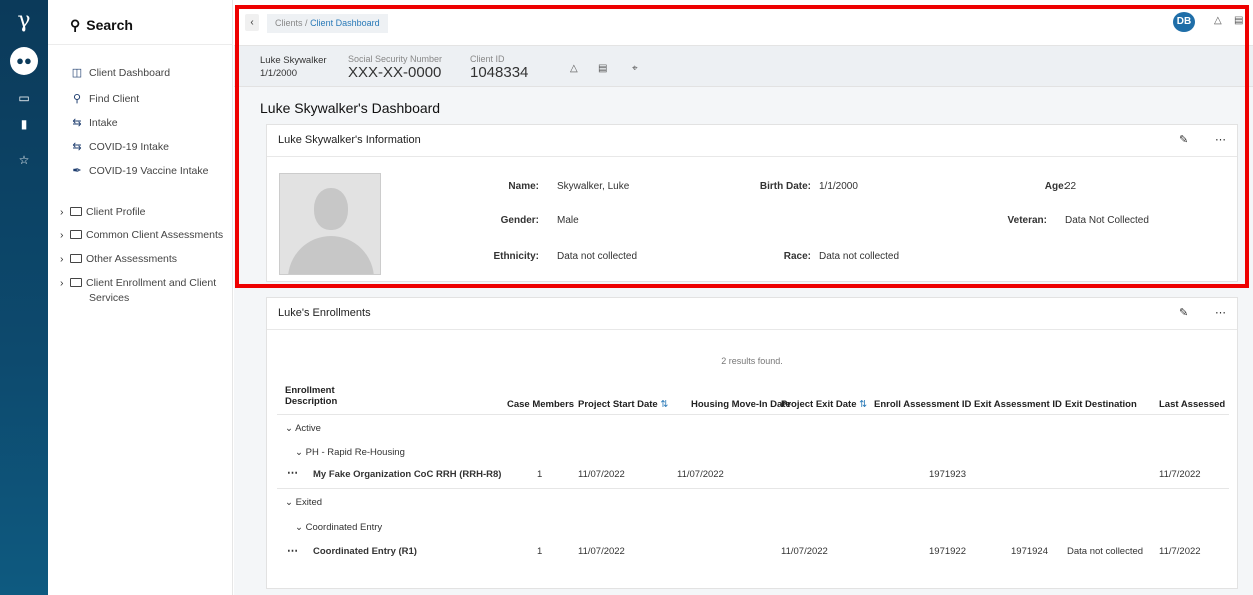 The height and width of the screenshot is (595, 1253). I want to click on folder-label: Common Client Assessments, so click(155, 235).